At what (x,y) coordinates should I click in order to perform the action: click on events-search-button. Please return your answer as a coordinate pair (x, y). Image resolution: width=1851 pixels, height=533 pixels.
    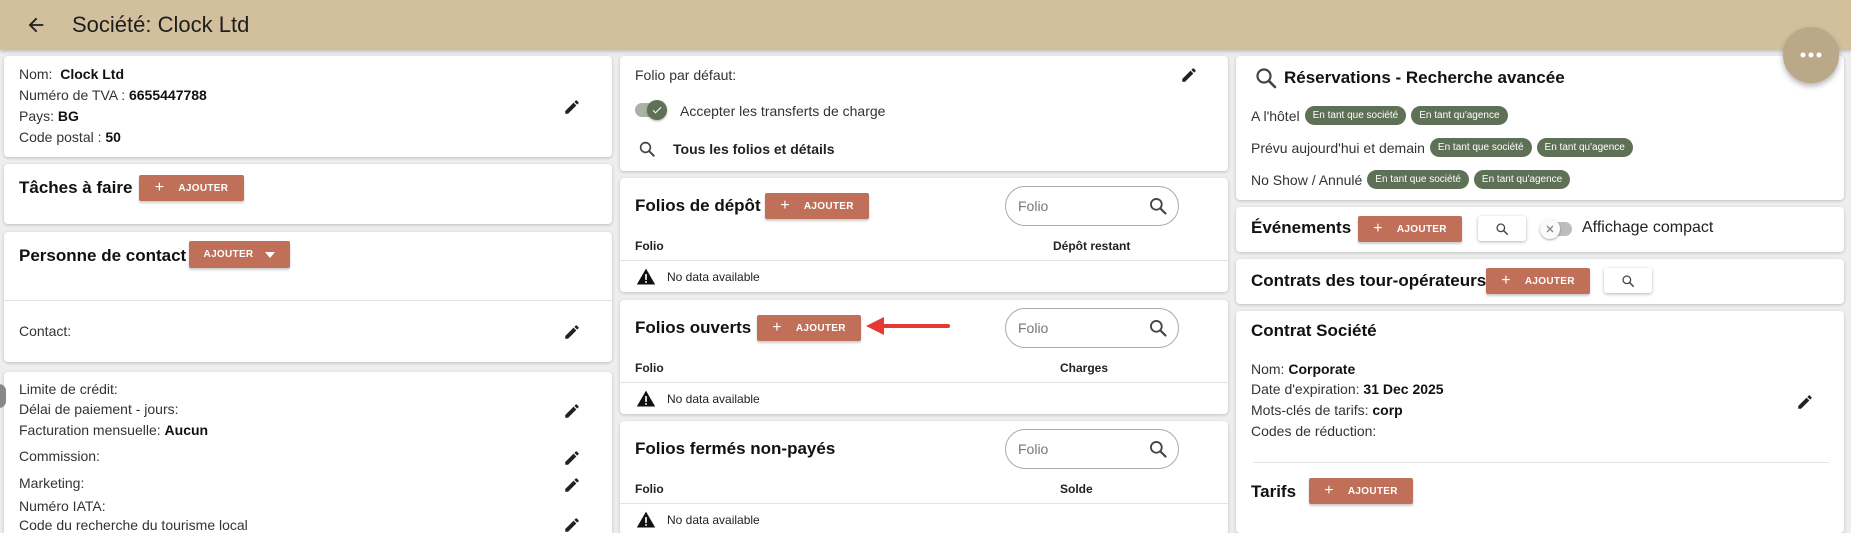
    Looking at the image, I should click on (1502, 228).